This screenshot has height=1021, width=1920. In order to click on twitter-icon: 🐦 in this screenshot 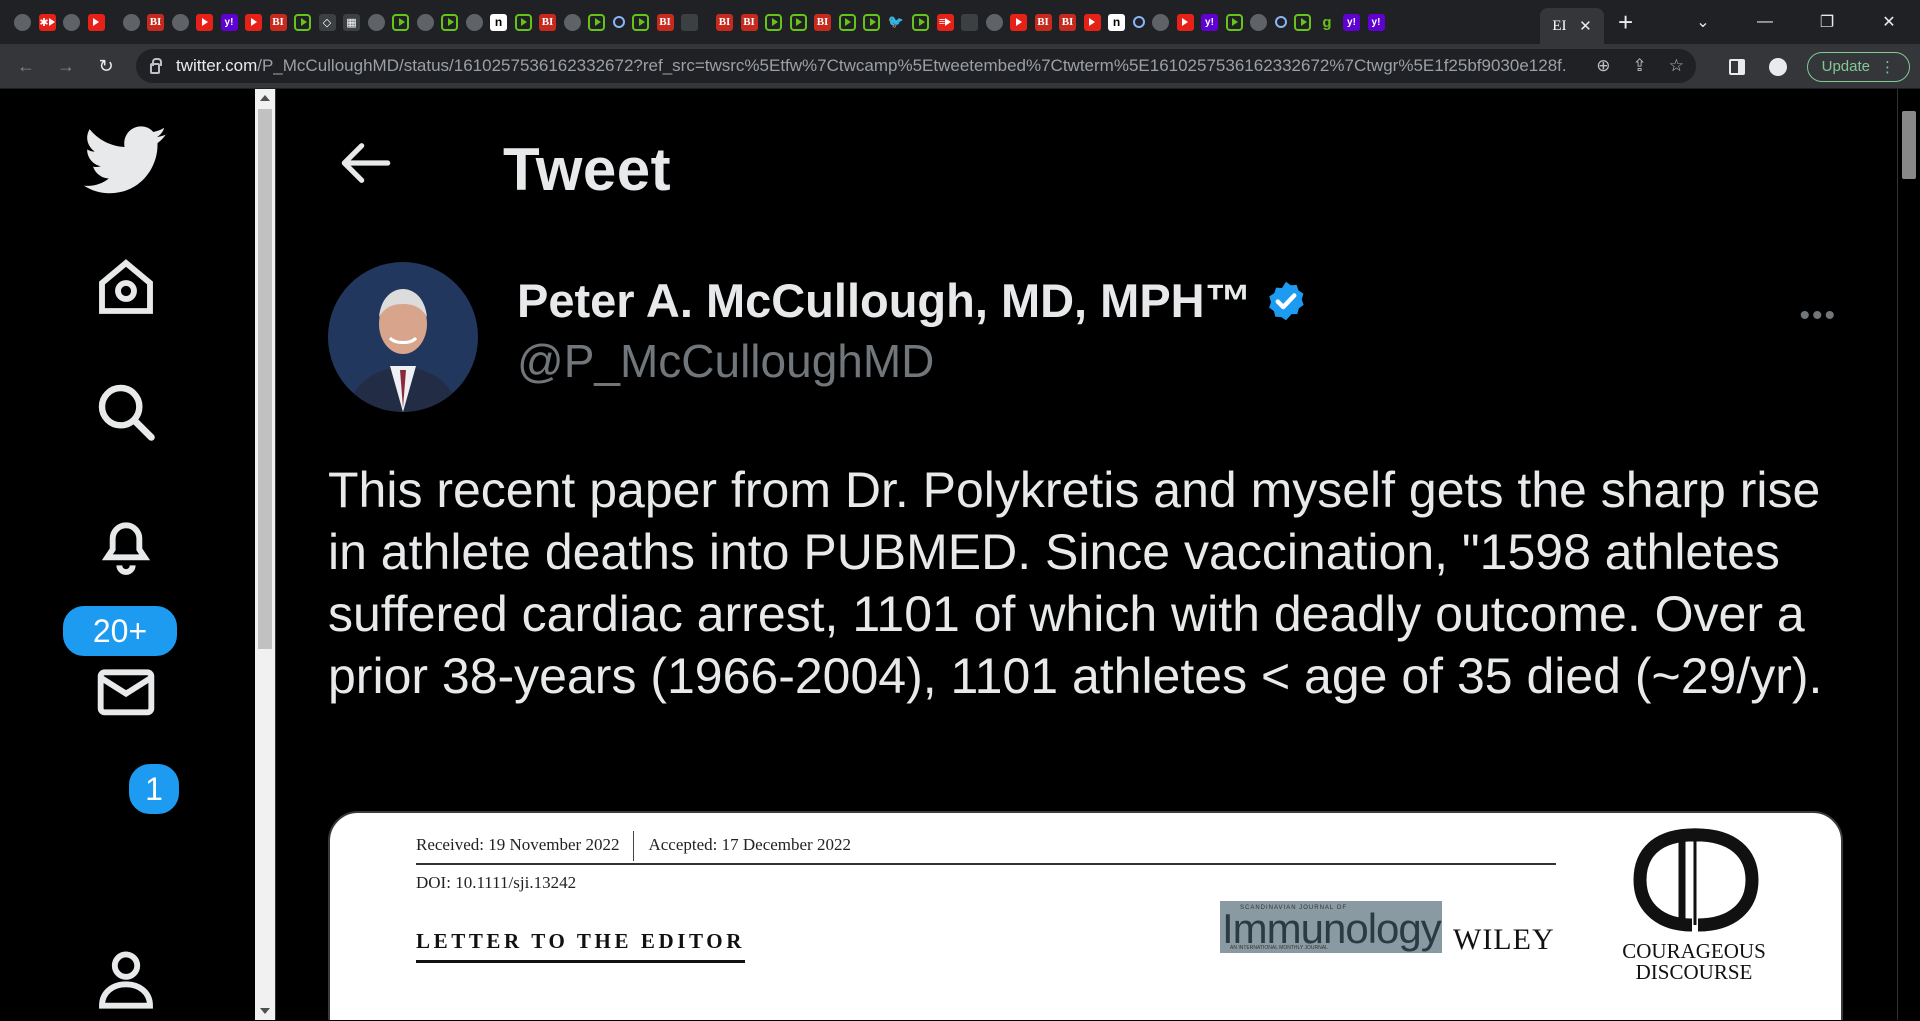, I will do `click(896, 22)`.